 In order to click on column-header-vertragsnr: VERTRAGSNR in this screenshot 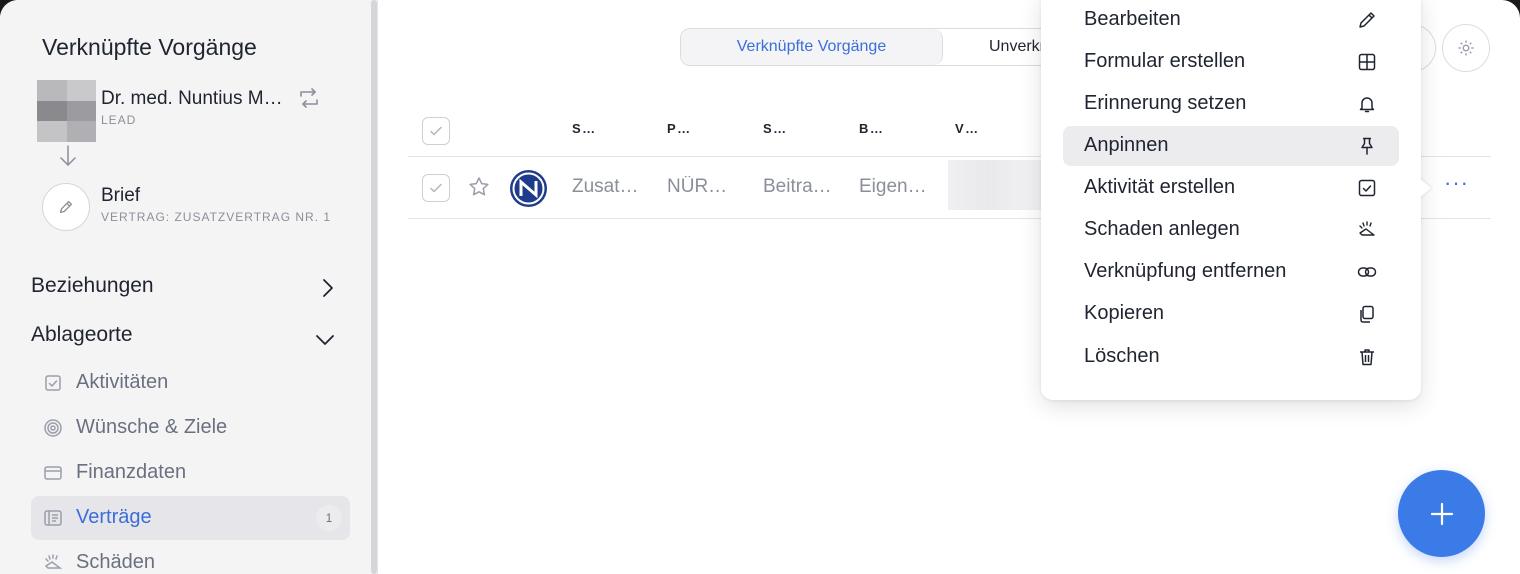, I will do `click(970, 128)`.